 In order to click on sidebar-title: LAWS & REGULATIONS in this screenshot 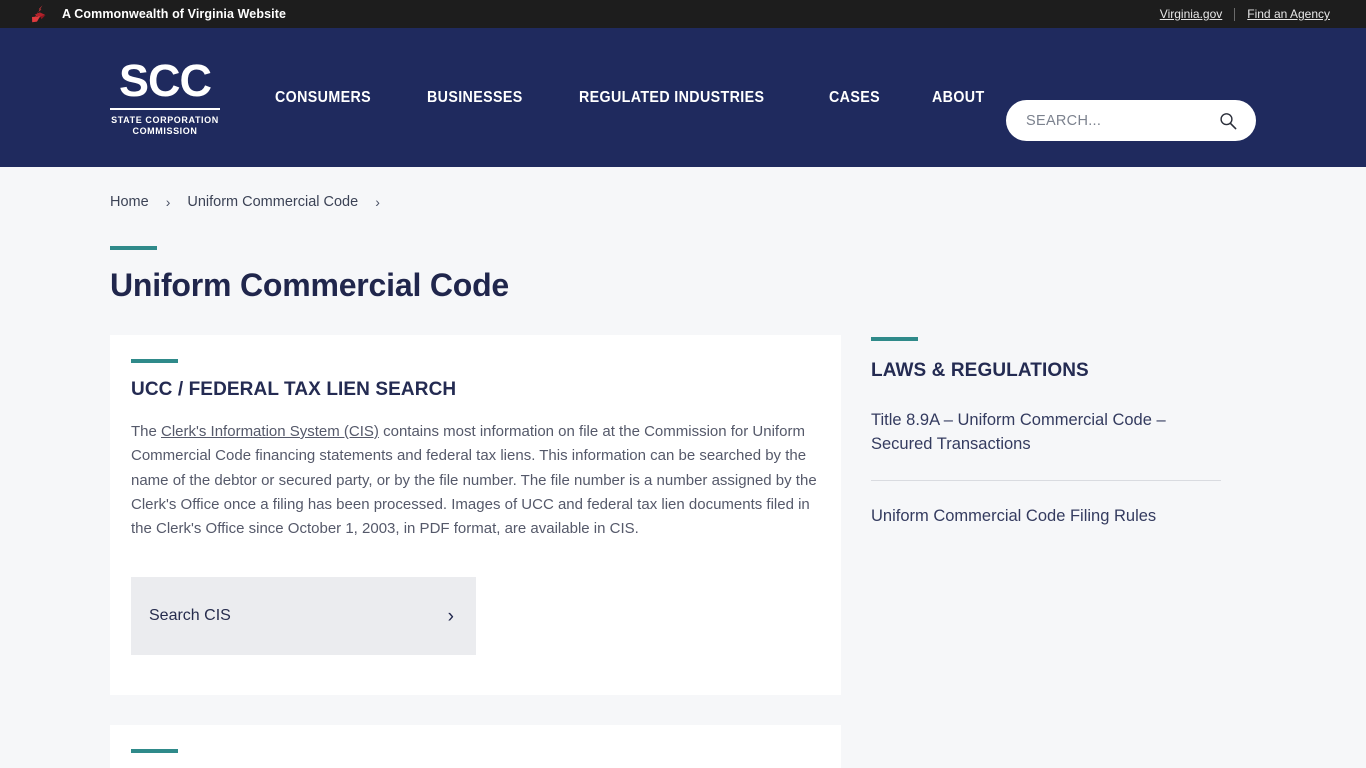, I will do `click(980, 370)`.